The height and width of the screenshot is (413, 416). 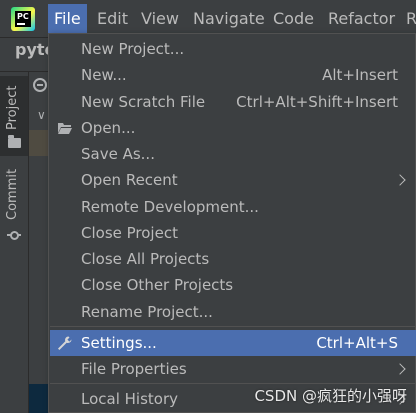 What do you see at coordinates (233, 75) in the screenshot?
I see `menu-item-new: New... Alt+Insert` at bounding box center [233, 75].